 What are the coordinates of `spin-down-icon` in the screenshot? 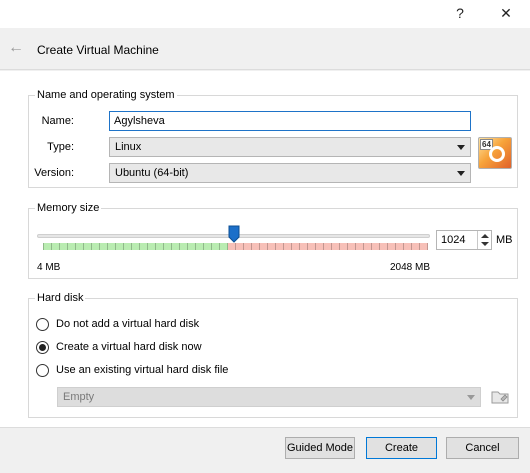 It's located at (485, 244).